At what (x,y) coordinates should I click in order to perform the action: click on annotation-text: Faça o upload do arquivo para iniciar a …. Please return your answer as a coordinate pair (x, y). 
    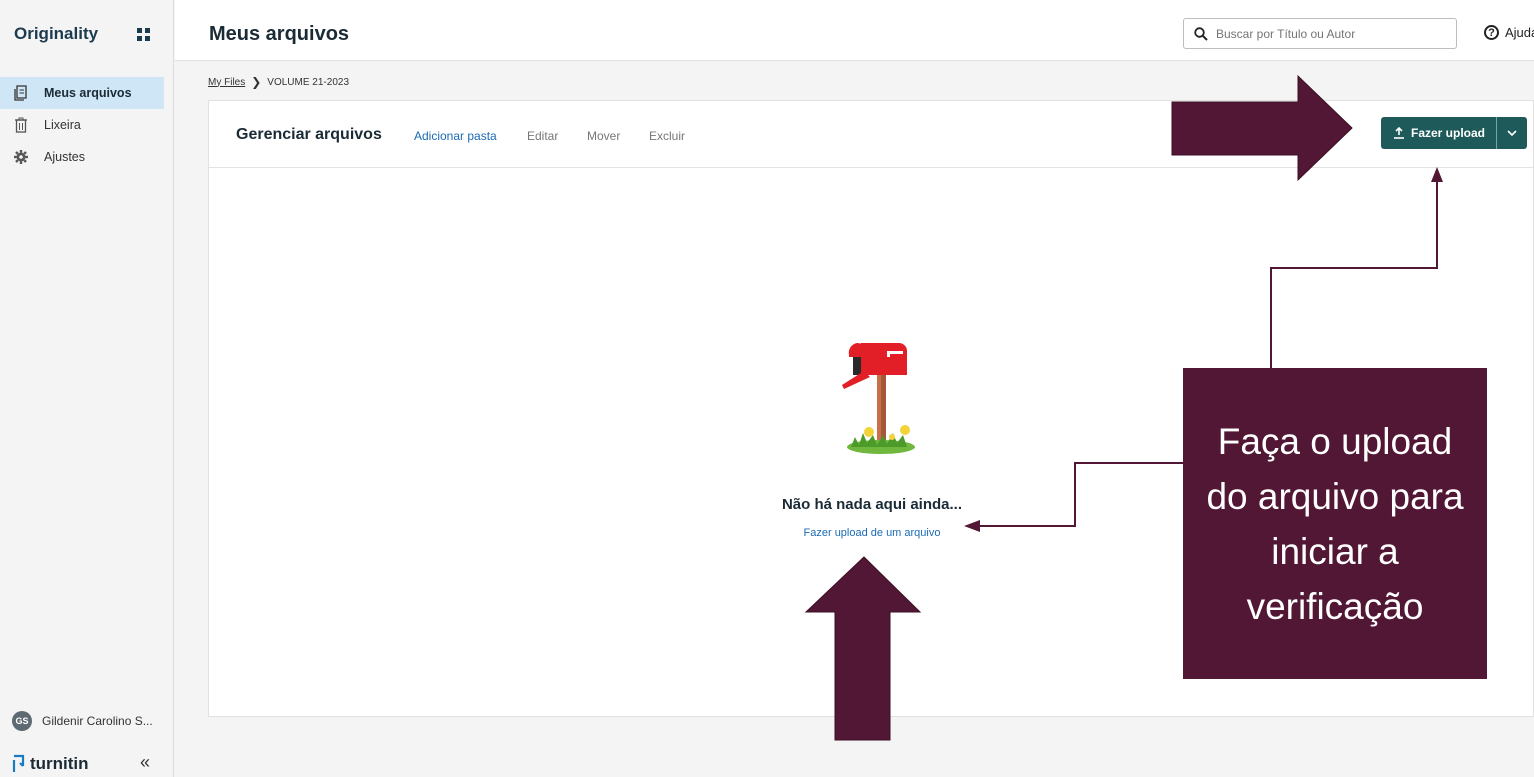
    Looking at the image, I should click on (1335, 523).